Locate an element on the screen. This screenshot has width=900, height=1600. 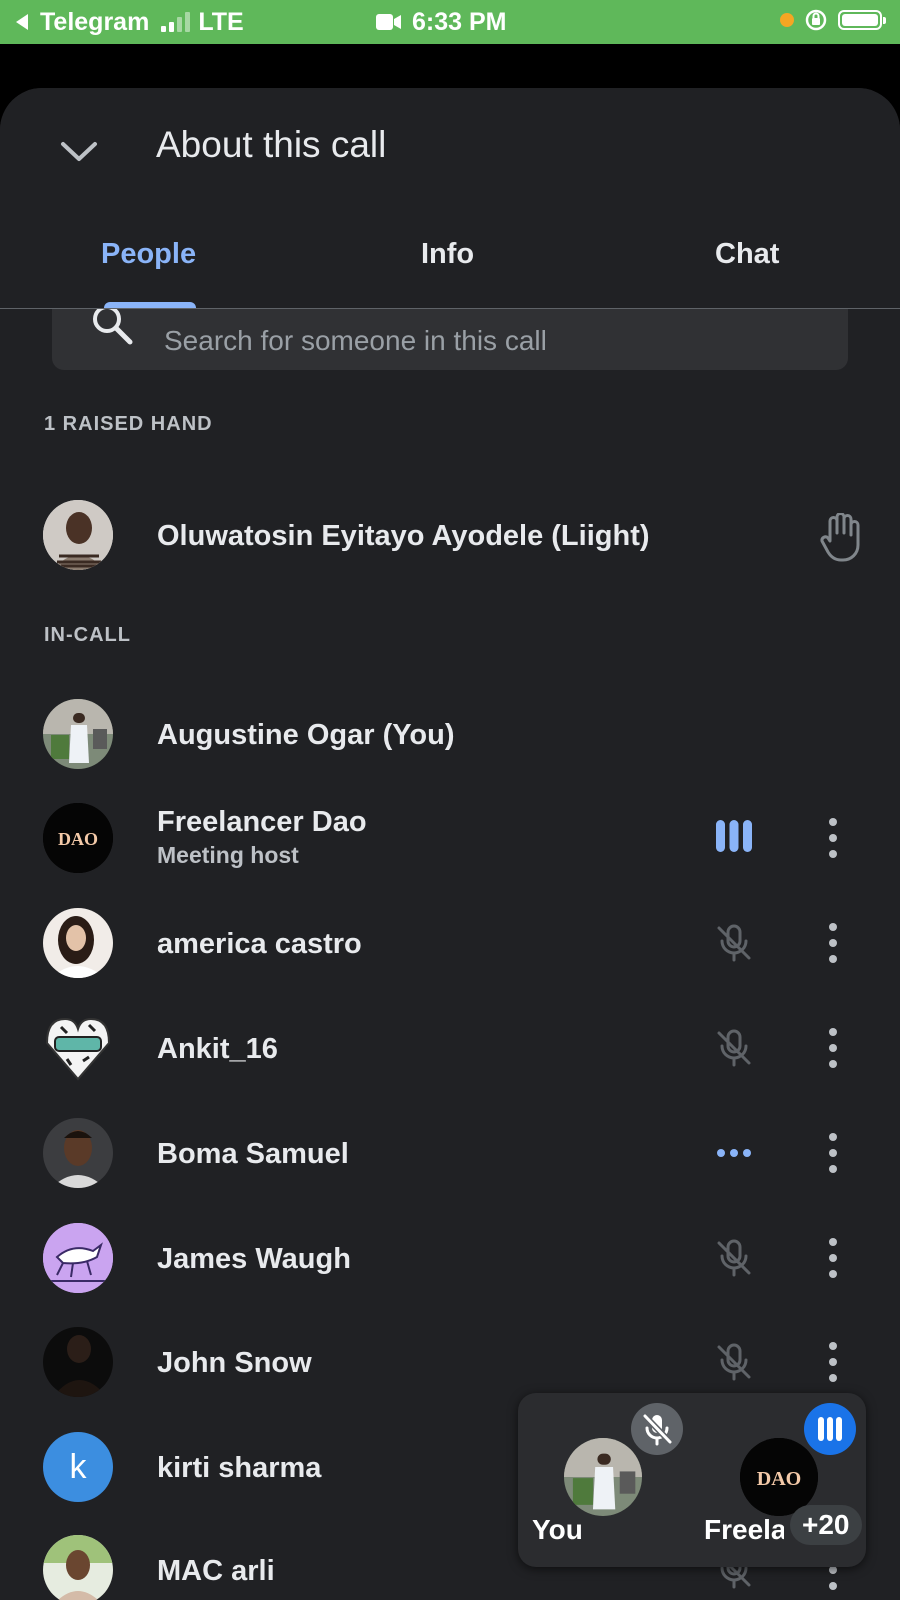
participant-role: Meeting host is located at coordinates (228, 855).